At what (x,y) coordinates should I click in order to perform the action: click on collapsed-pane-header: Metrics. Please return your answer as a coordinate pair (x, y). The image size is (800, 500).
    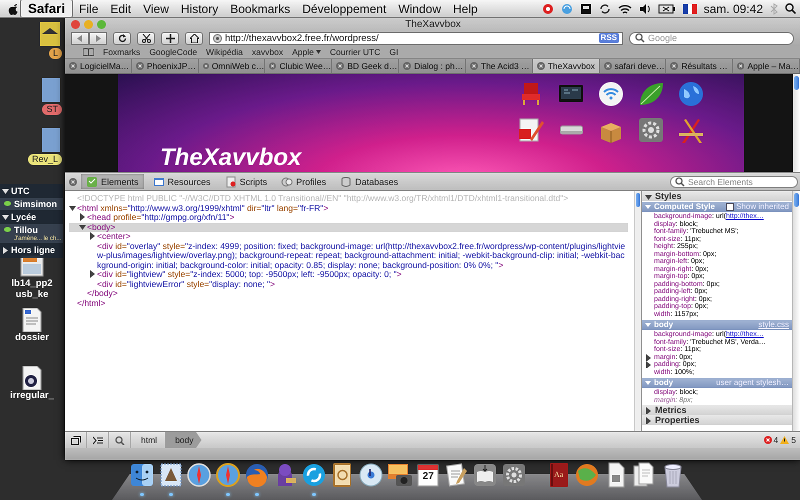
    Looking at the image, I should click on (717, 410).